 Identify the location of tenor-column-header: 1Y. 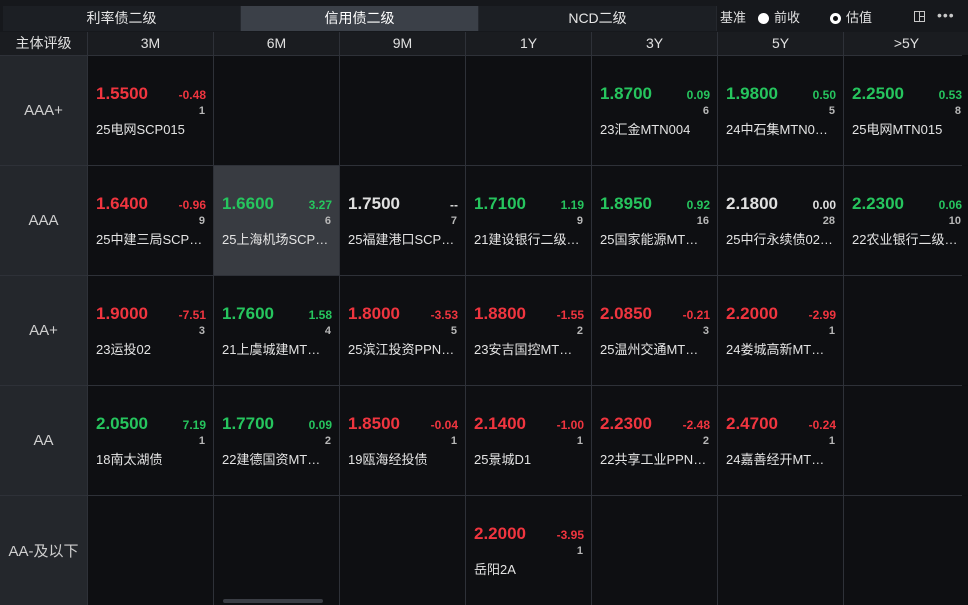
(528, 43).